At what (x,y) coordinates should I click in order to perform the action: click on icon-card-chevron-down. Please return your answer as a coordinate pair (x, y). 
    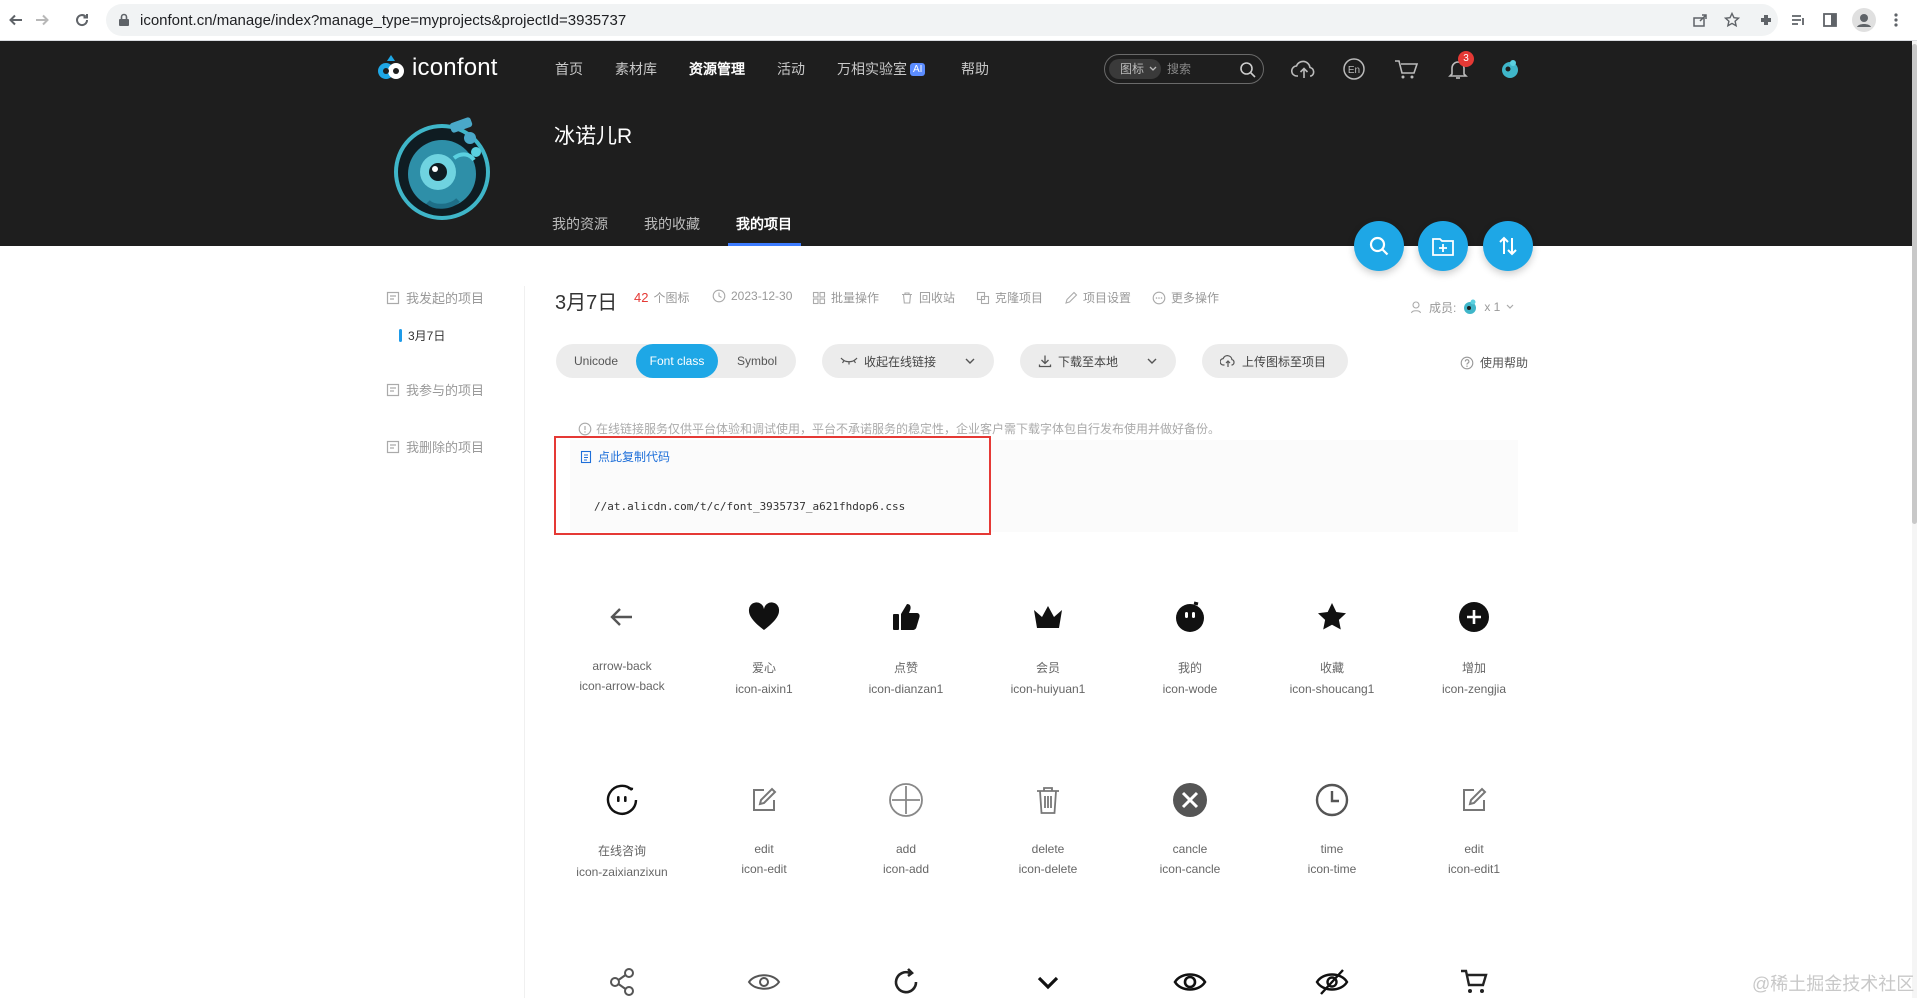
    Looking at the image, I should click on (1048, 982).